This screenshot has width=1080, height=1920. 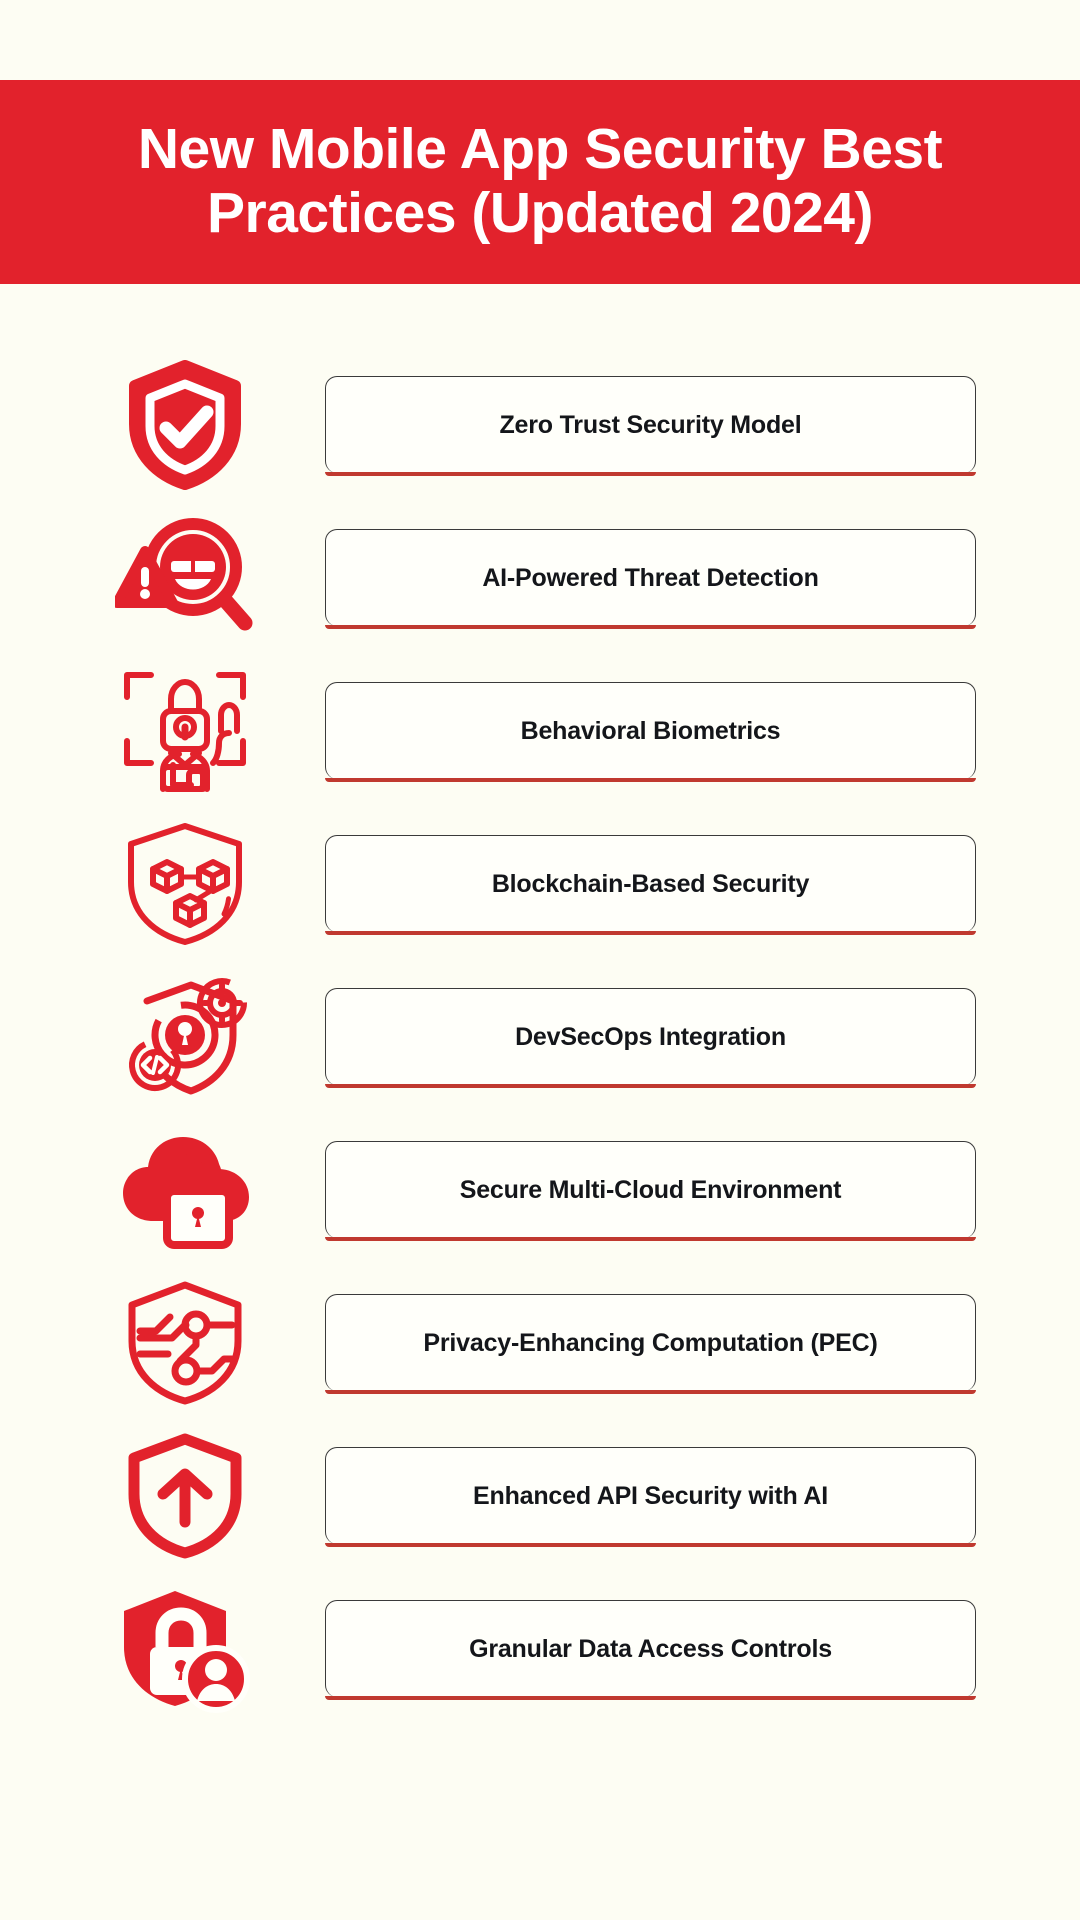 I want to click on list-item: Behavioral Biometrics, so click(x=540, y=730).